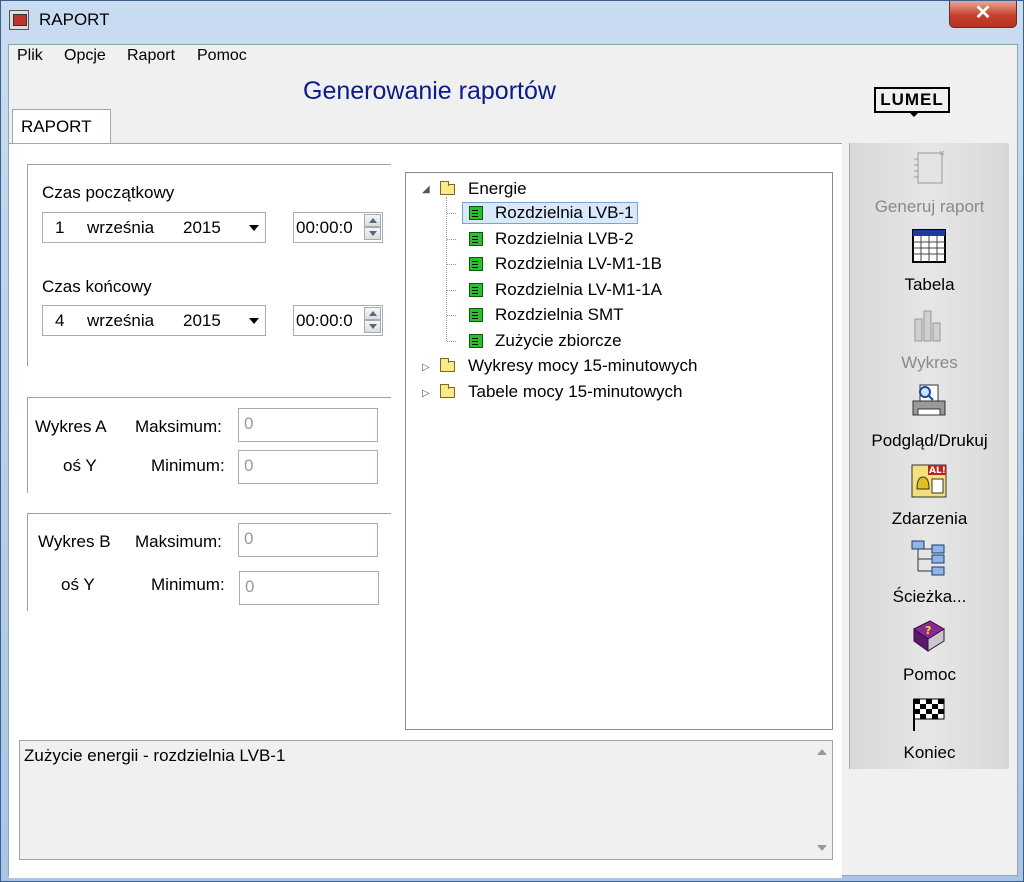 The height and width of the screenshot is (882, 1024). Describe the element at coordinates (929, 284) in the screenshot. I see `table-label: Tabela` at that location.